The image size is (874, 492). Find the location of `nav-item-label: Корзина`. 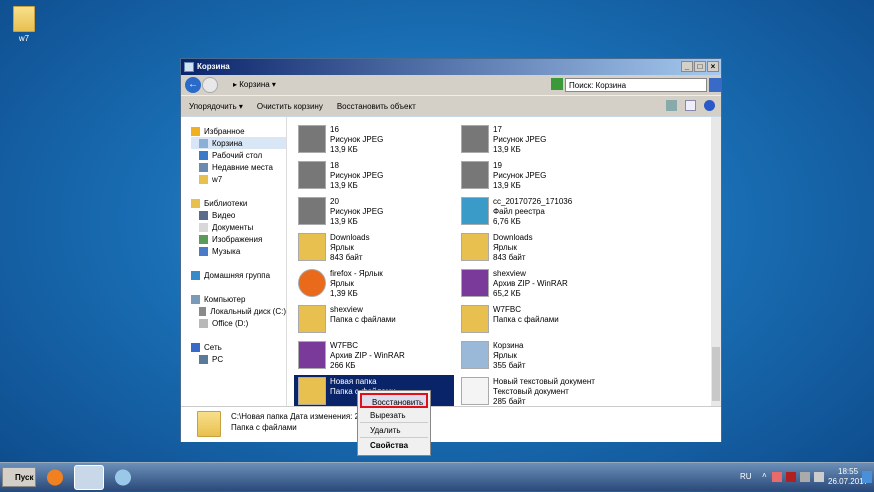

nav-item-label: Корзина is located at coordinates (227, 143).